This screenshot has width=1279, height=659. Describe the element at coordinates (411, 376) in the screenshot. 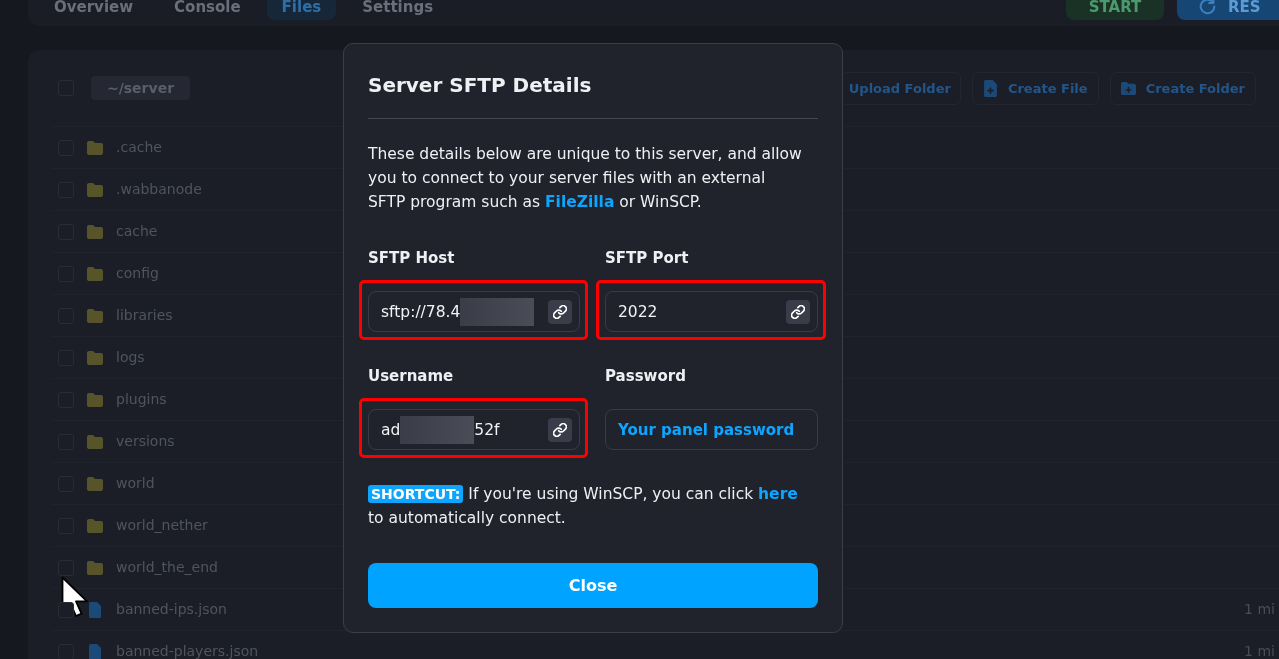

I see `field-label: Username` at that location.